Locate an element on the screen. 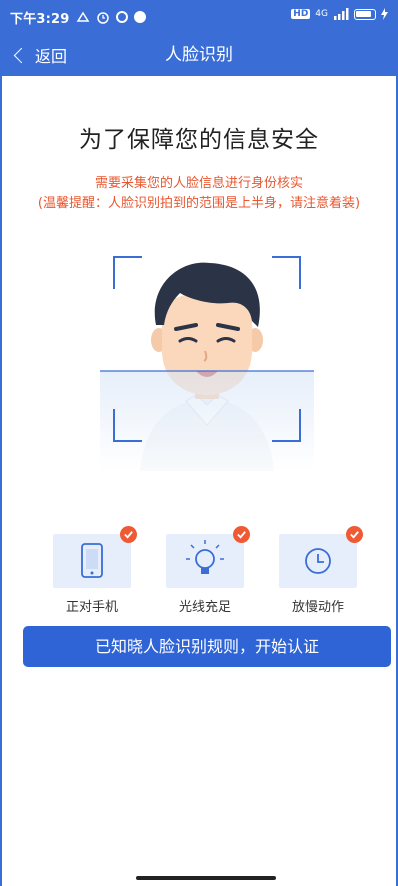  page-title: 人脸识别 is located at coordinates (199, 55).